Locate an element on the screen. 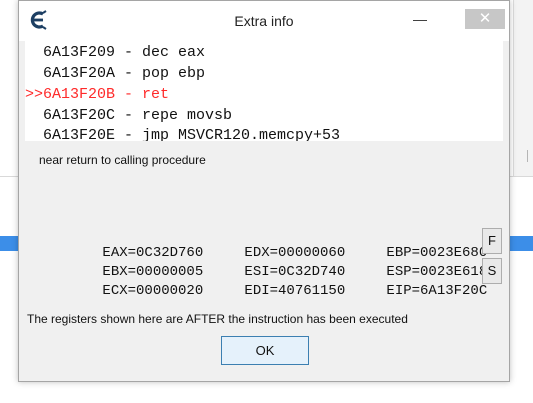 This screenshot has width=533, height=403. instruction-description: near return to calling procedure is located at coordinates (122, 160).